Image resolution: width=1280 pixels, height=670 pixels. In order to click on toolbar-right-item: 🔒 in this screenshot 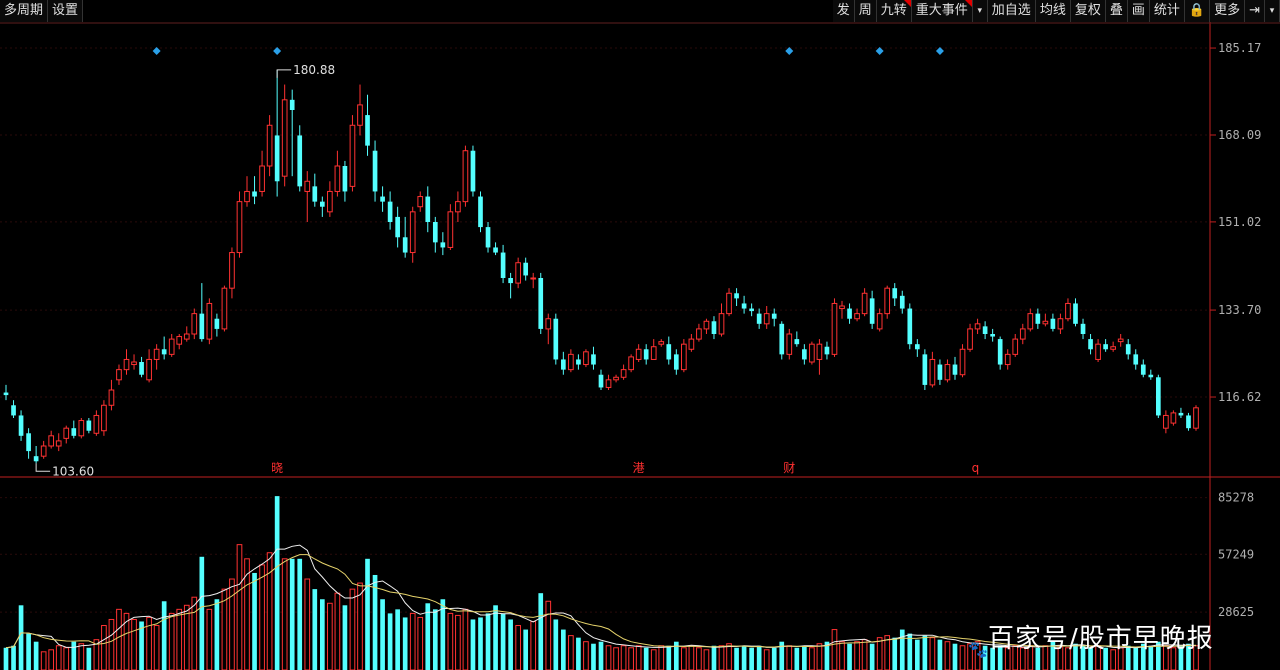, I will do `click(1197, 11)`.